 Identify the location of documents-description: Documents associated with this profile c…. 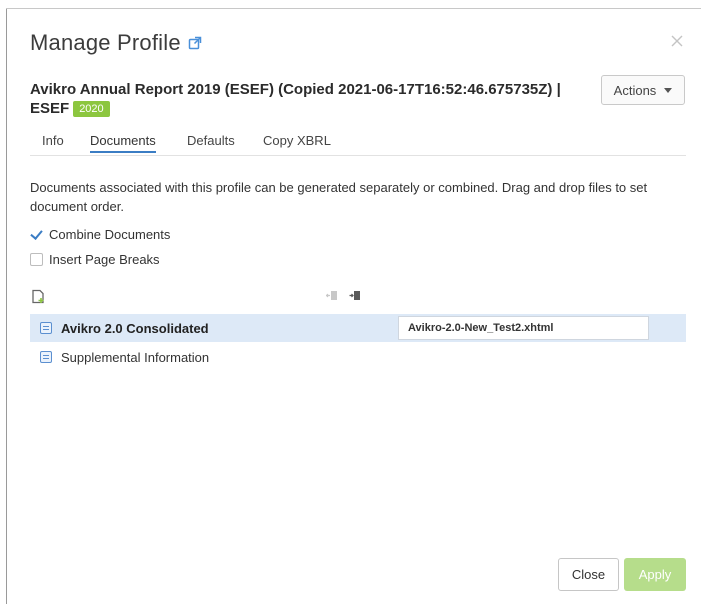
(339, 197).